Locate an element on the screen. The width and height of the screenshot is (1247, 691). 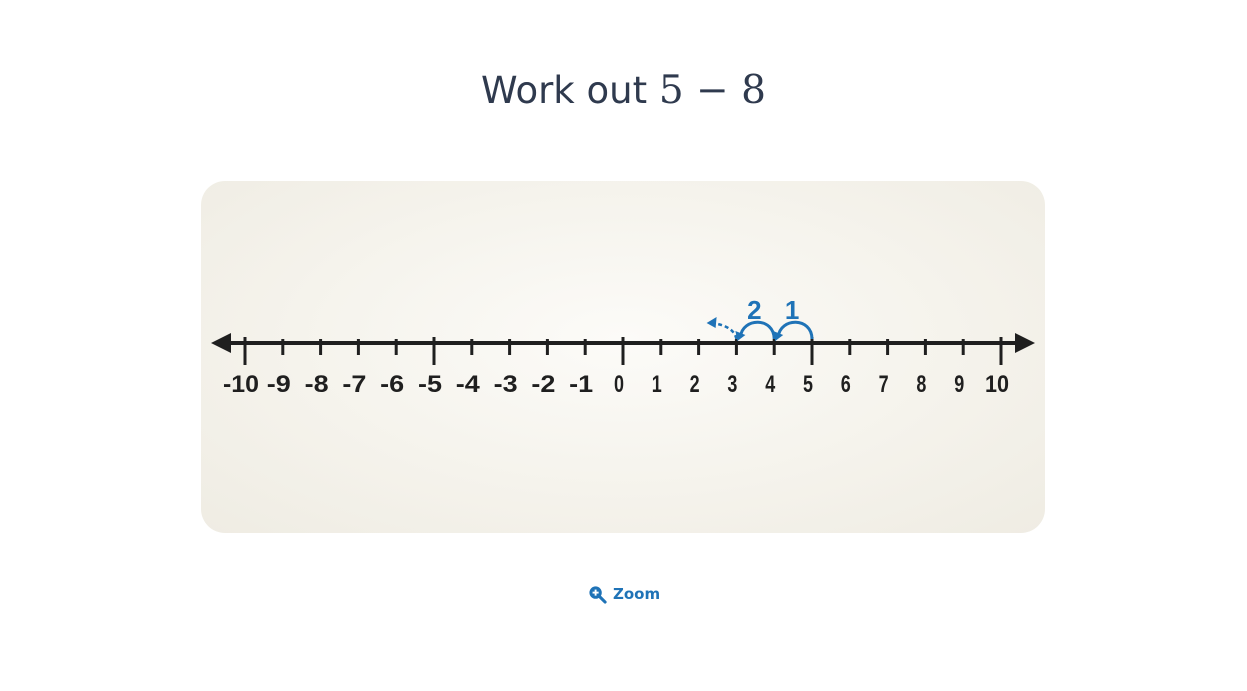
continuation-arc is located at coordinates (725, 330).